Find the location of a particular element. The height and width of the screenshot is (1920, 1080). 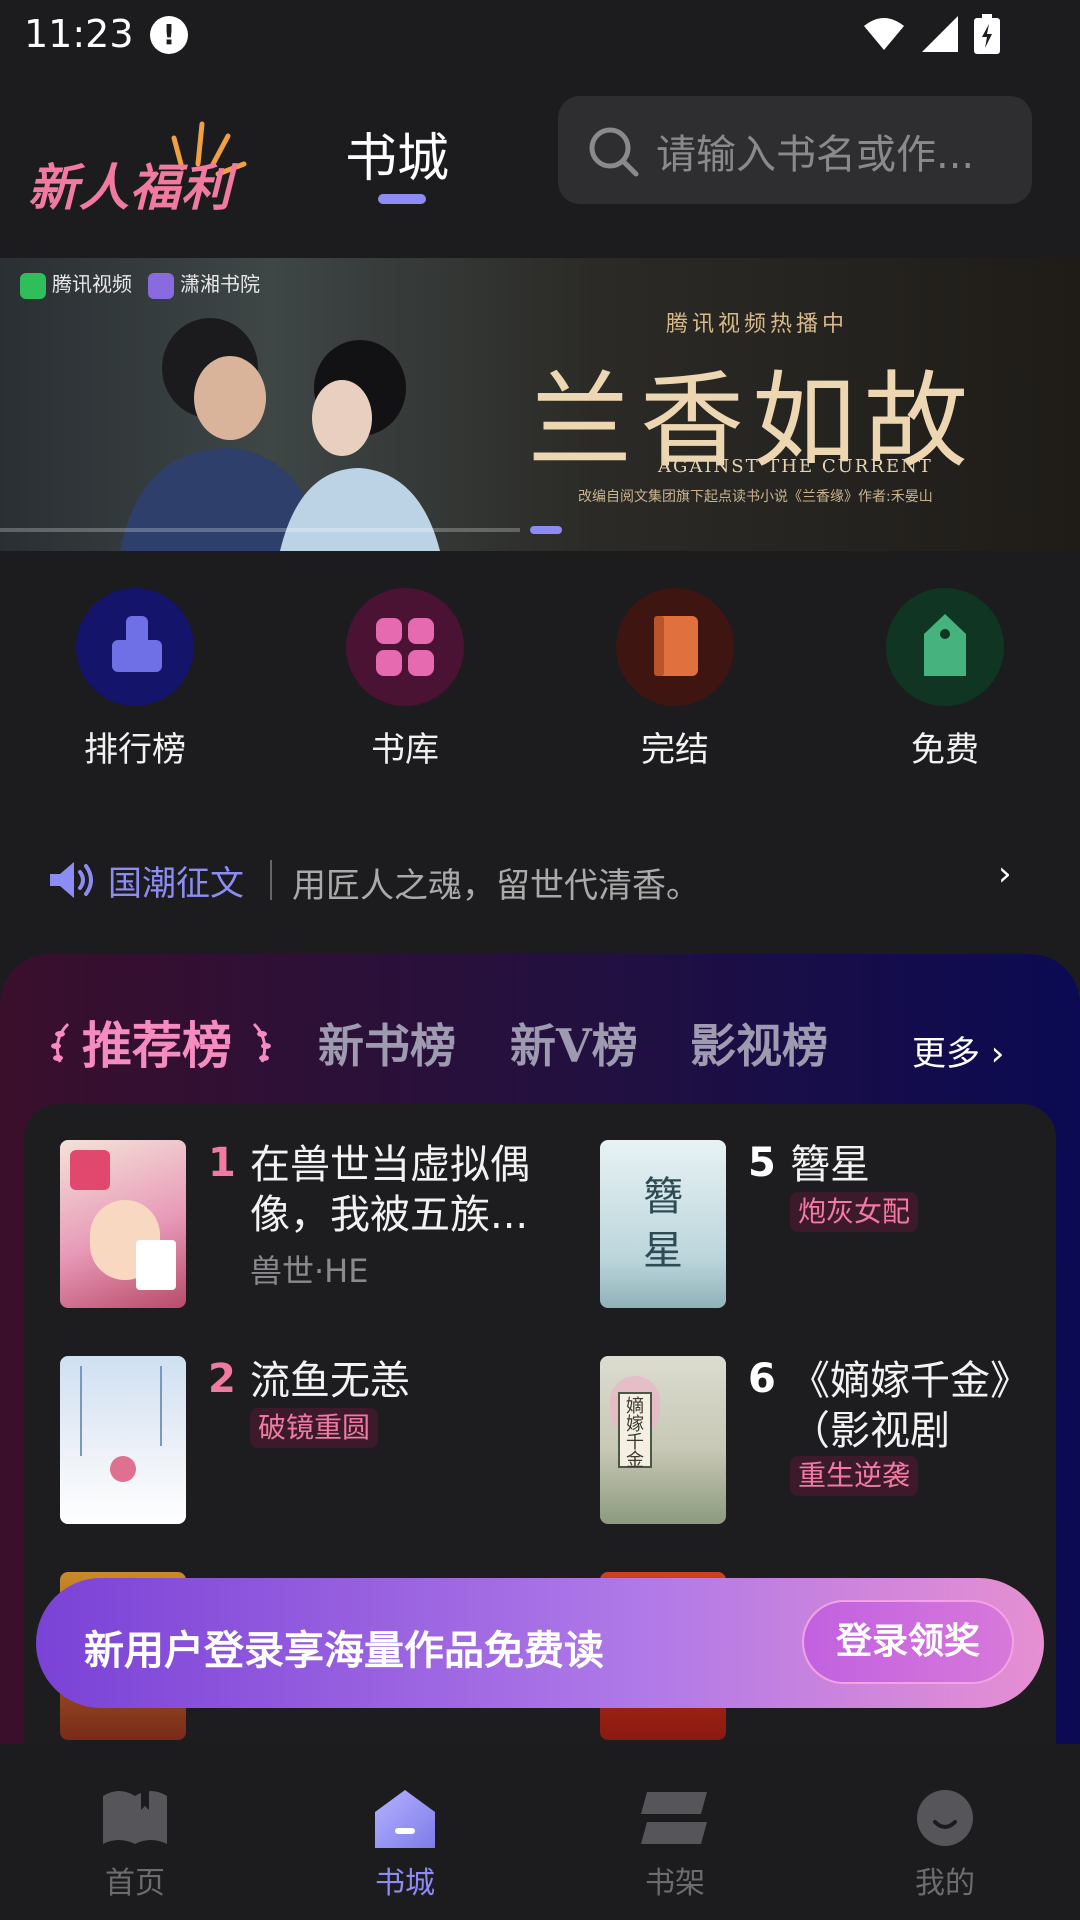

nav-home: 首页 is located at coordinates (135, 1833).